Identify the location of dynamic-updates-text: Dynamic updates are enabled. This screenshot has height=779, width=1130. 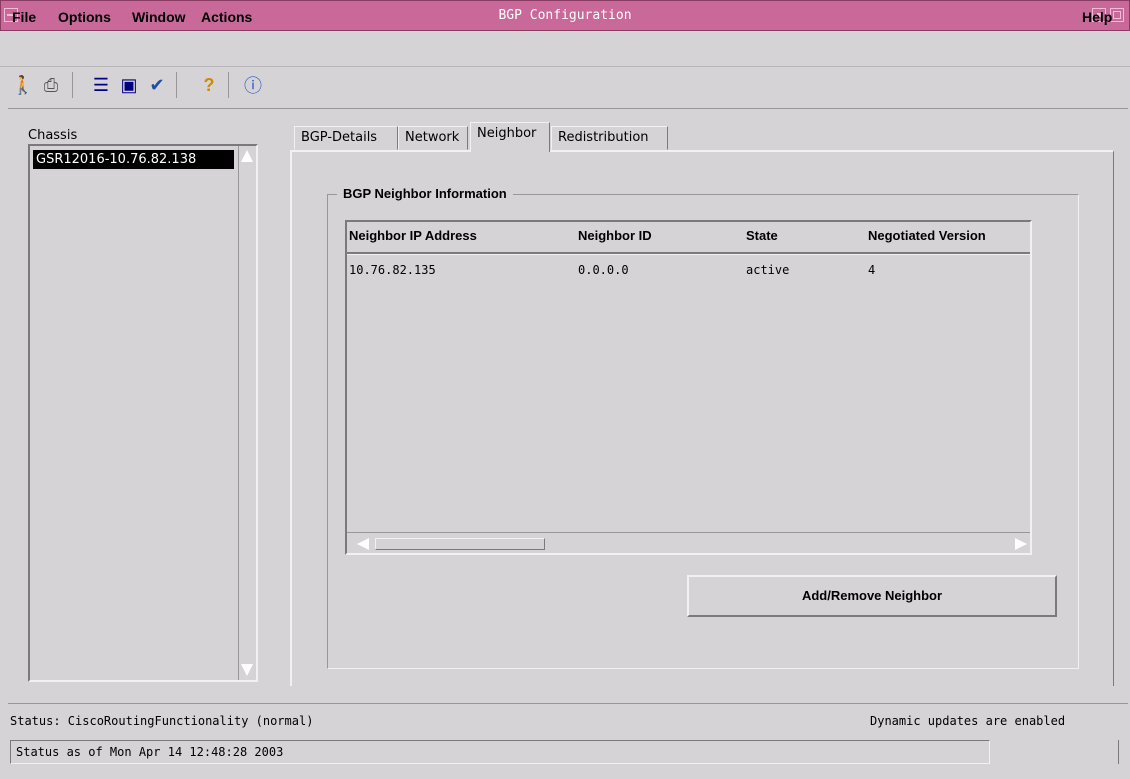
(968, 721).